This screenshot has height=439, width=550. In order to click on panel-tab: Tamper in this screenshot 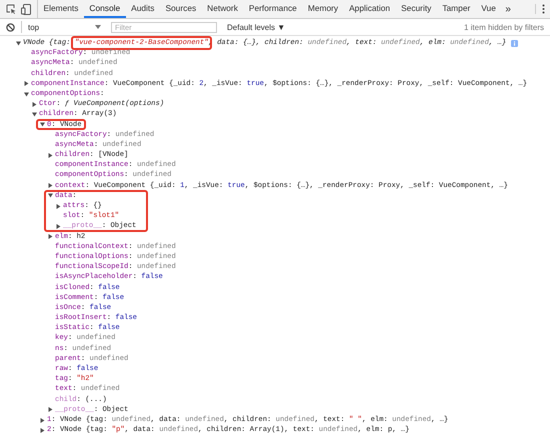, I will do `click(456, 9)`.